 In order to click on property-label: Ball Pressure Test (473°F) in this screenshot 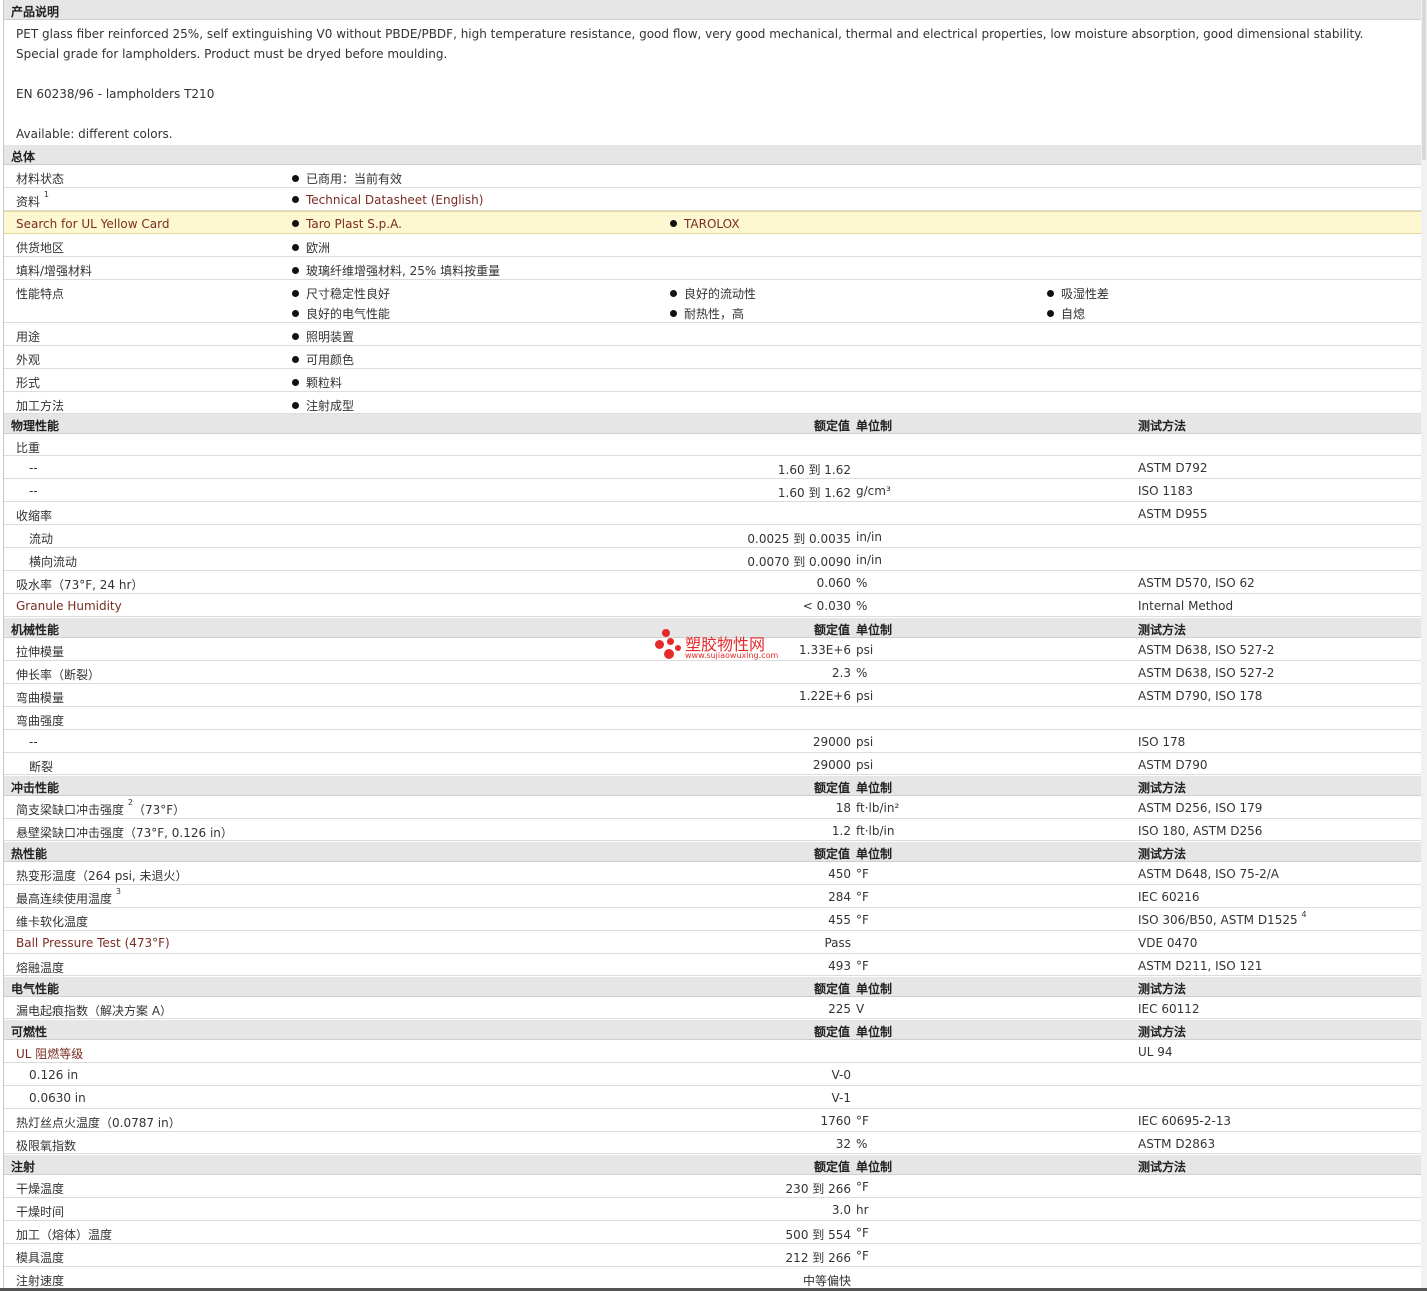, I will do `click(93, 943)`.